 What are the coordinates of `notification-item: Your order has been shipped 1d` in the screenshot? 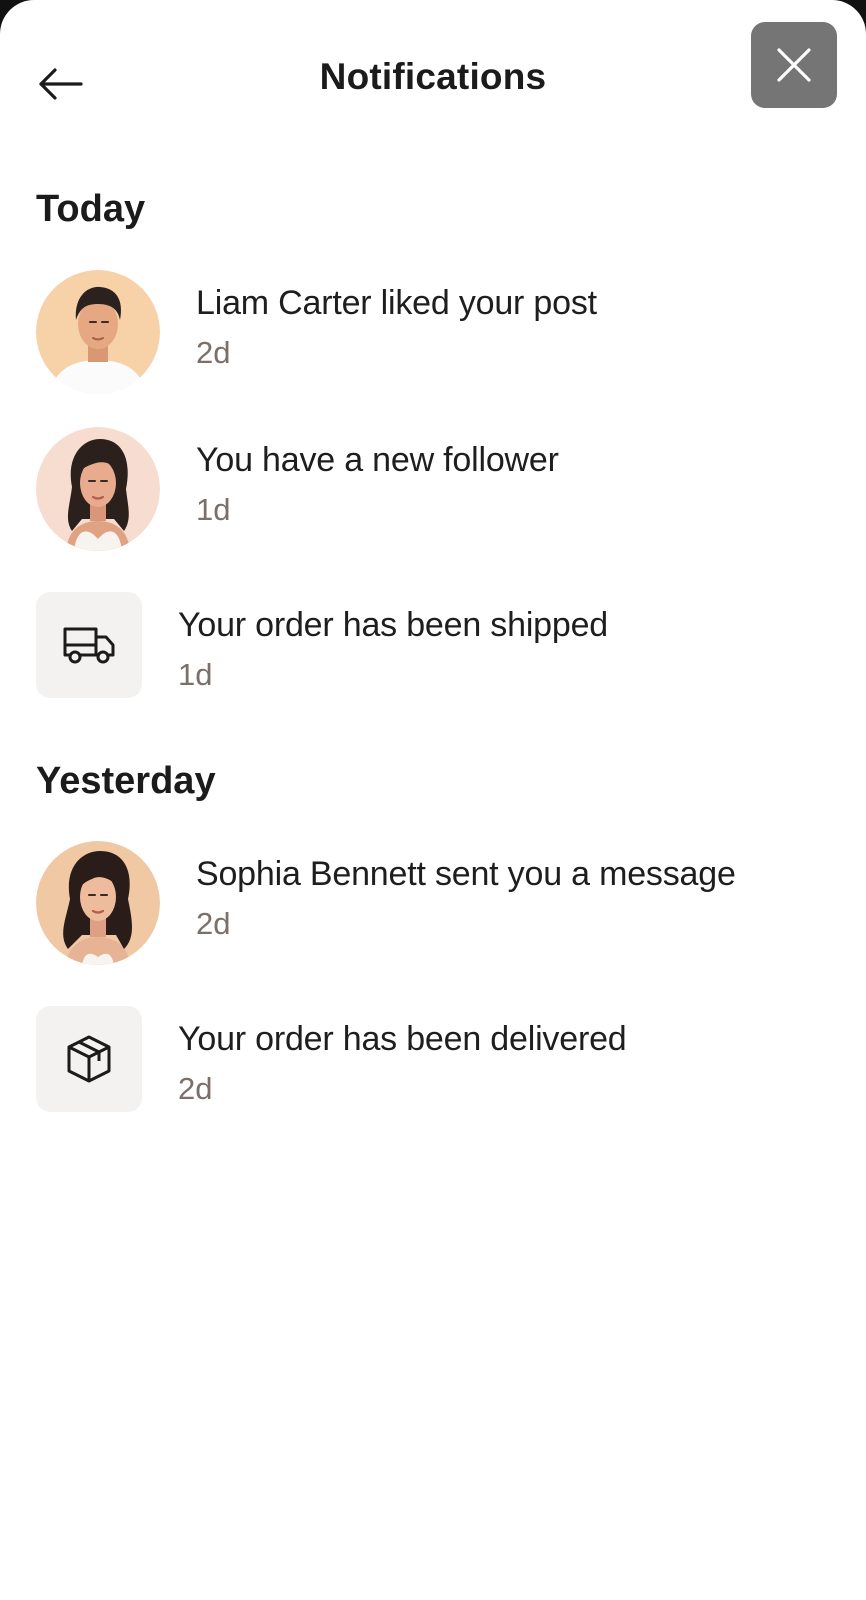 It's located at (441, 654).